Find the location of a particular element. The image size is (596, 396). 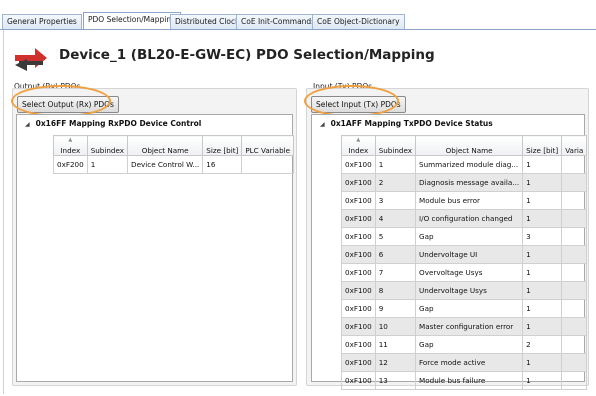

cell-subindex: 7 is located at coordinates (395, 272).